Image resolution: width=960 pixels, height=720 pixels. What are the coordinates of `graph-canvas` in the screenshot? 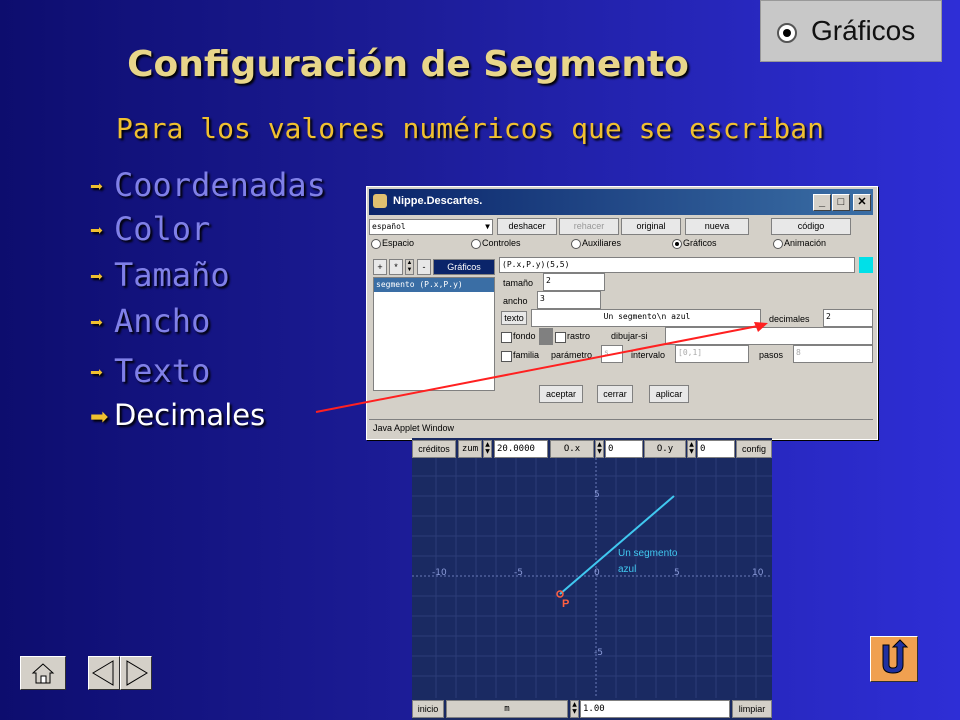 It's located at (592, 578).